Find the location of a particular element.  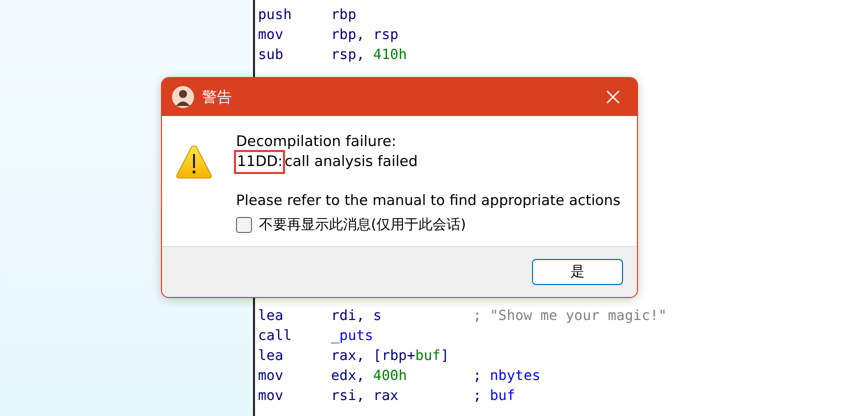

yes-button: 是 is located at coordinates (577, 272).